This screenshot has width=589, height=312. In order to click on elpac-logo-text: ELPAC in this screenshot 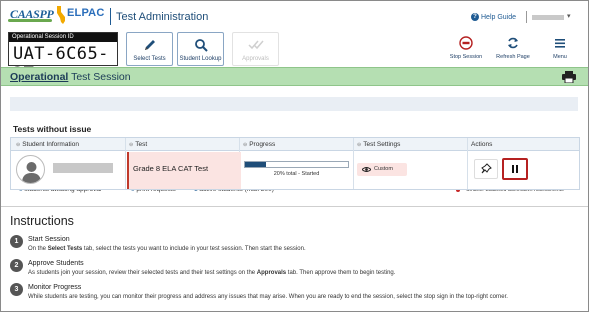, I will do `click(86, 13)`.